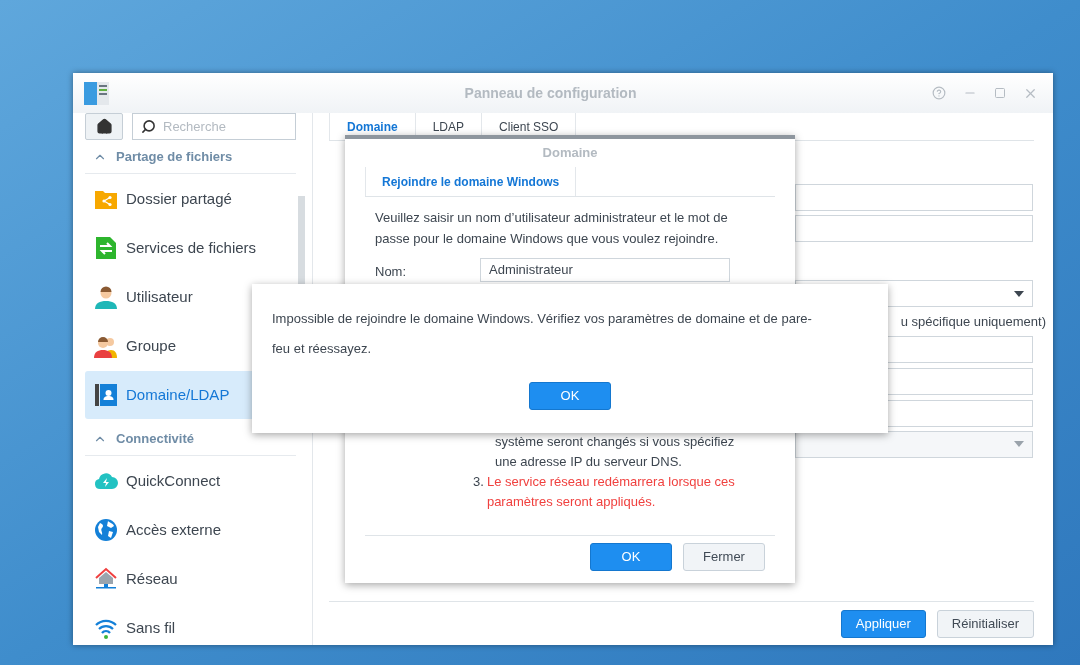 This screenshot has width=1080, height=665. I want to click on note-text: système seront changés si vous spécifiez une adresse IP du serveur DNS., so click(615, 452).